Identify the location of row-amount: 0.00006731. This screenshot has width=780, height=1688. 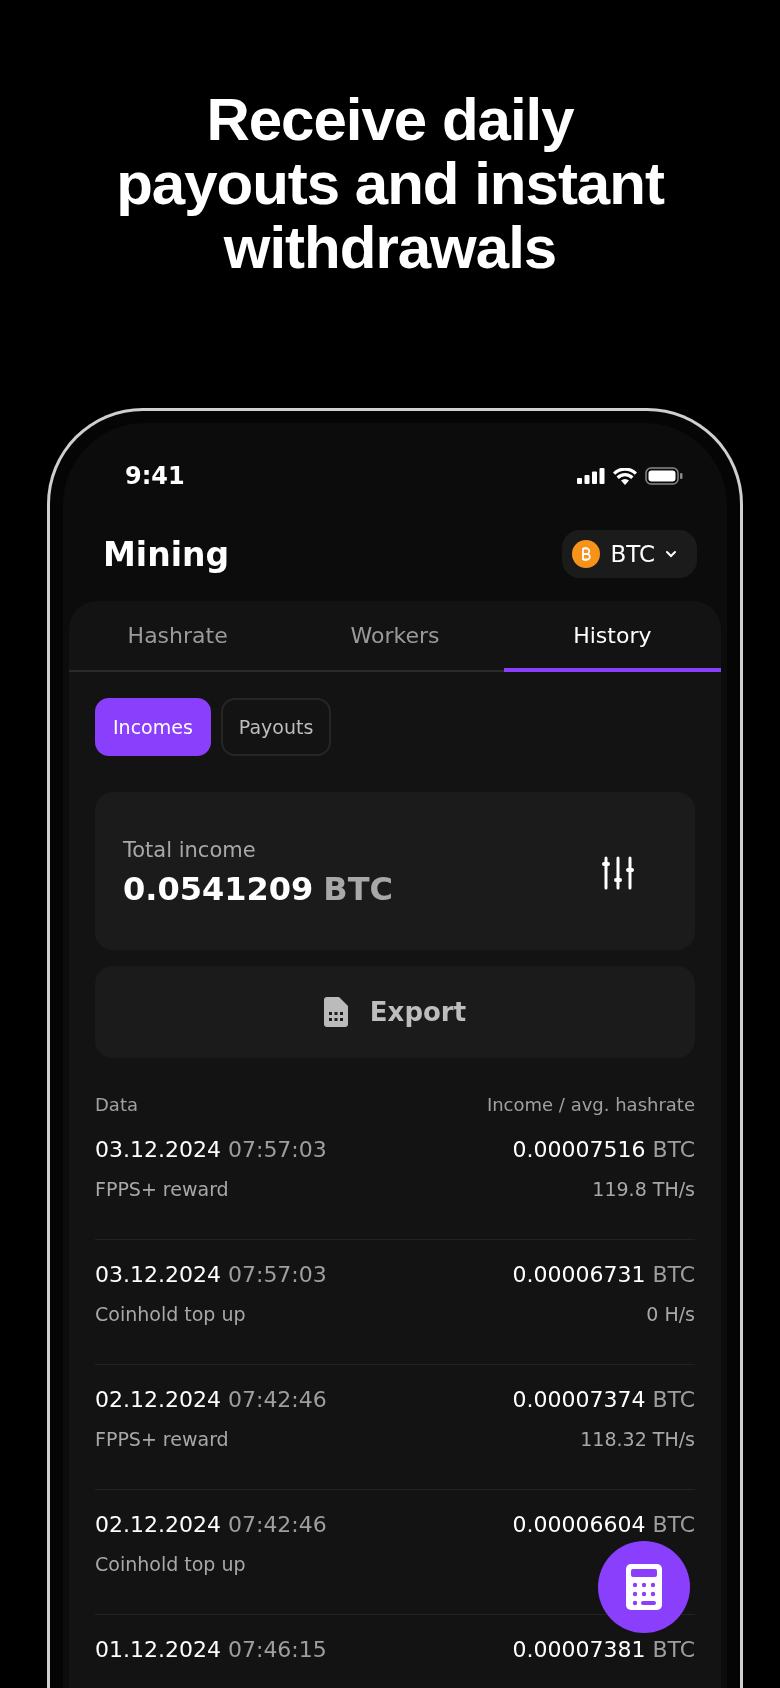
(579, 1274).